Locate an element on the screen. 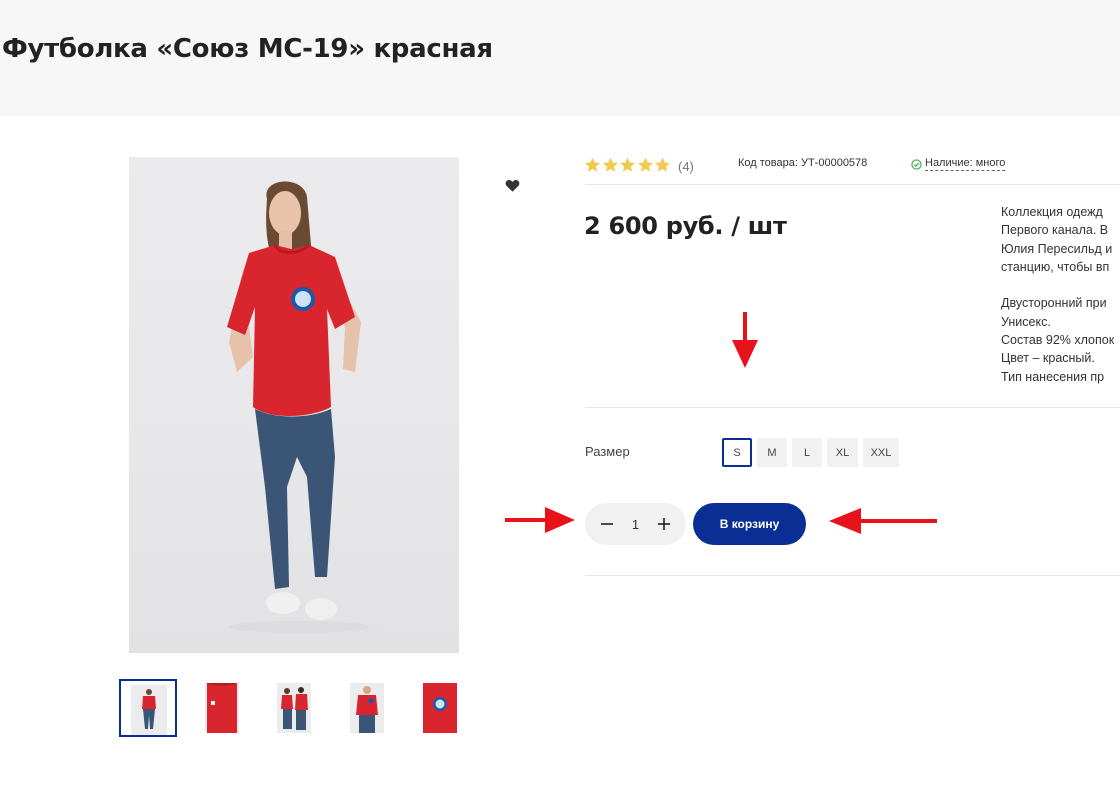  size-option-xxl: XXL is located at coordinates (881, 452).